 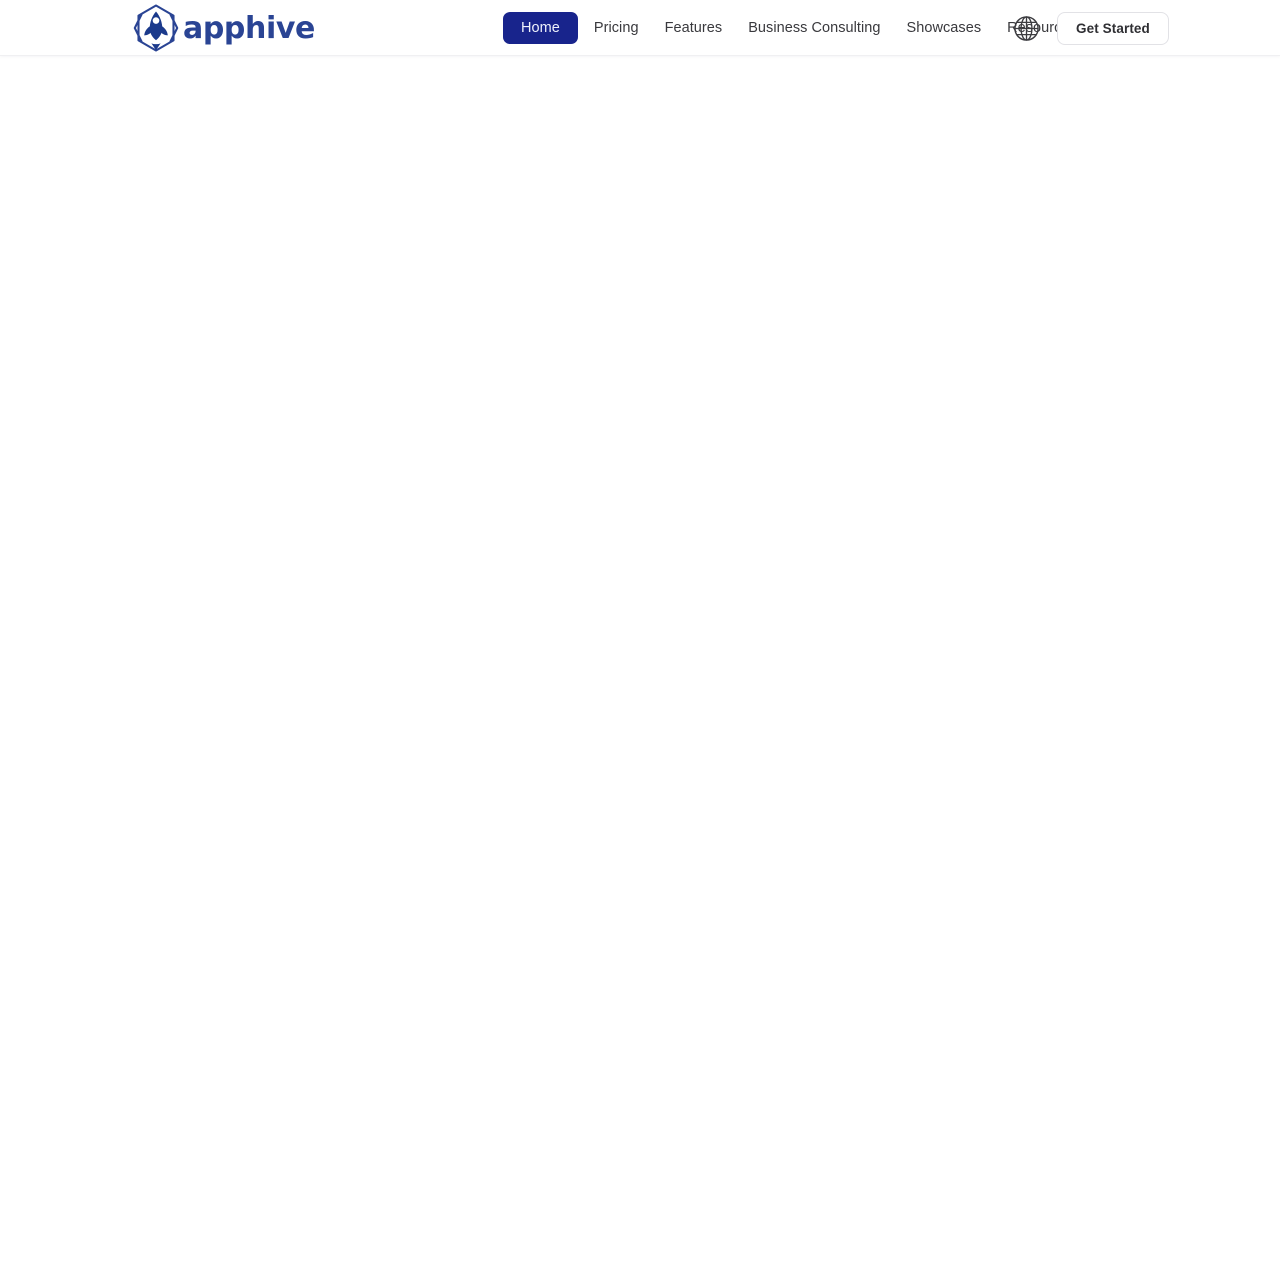 What do you see at coordinates (1113, 28) in the screenshot?
I see `get-started-button: Get Started` at bounding box center [1113, 28].